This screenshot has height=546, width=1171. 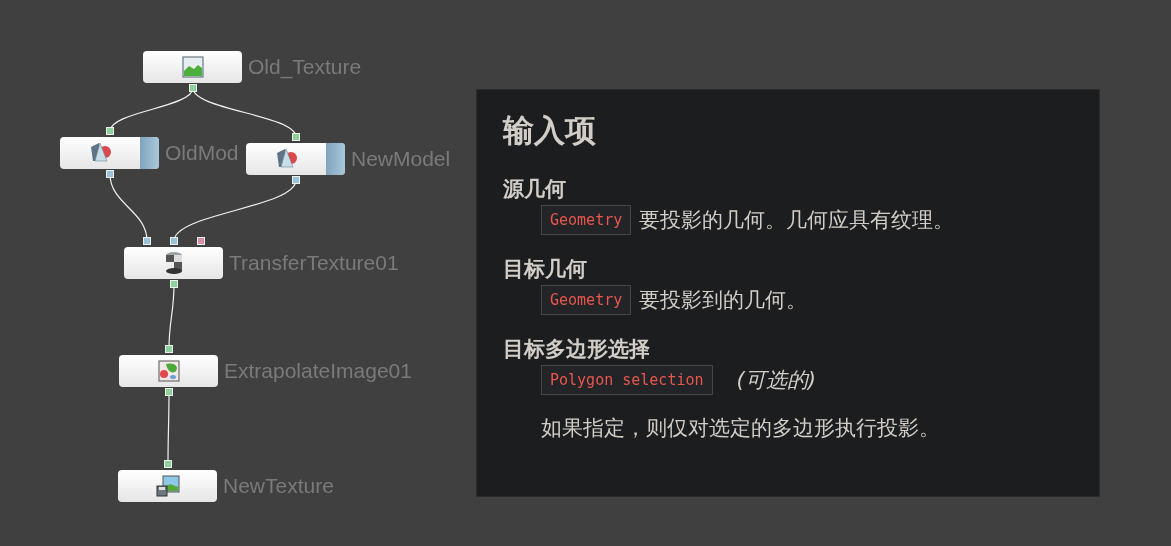 What do you see at coordinates (797, 220) in the screenshot?
I see `parameter-description: 要投影的几何。几何应具有纹理。` at bounding box center [797, 220].